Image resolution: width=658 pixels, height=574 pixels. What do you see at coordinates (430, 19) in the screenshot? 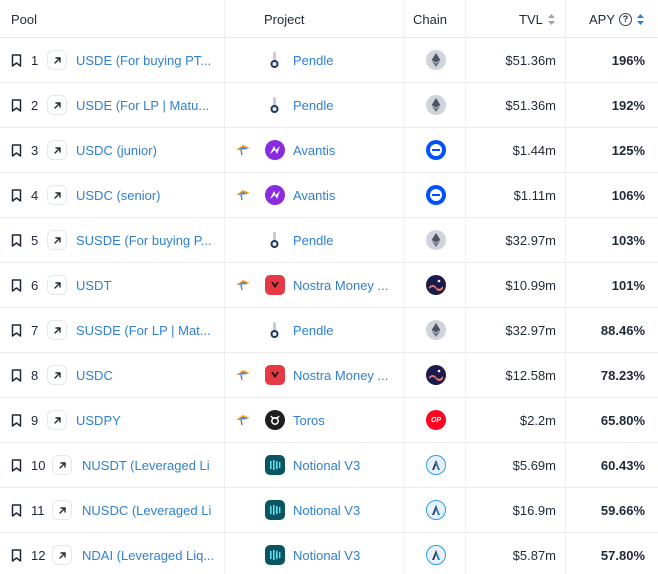
I see `header-chain: Chain` at bounding box center [430, 19].